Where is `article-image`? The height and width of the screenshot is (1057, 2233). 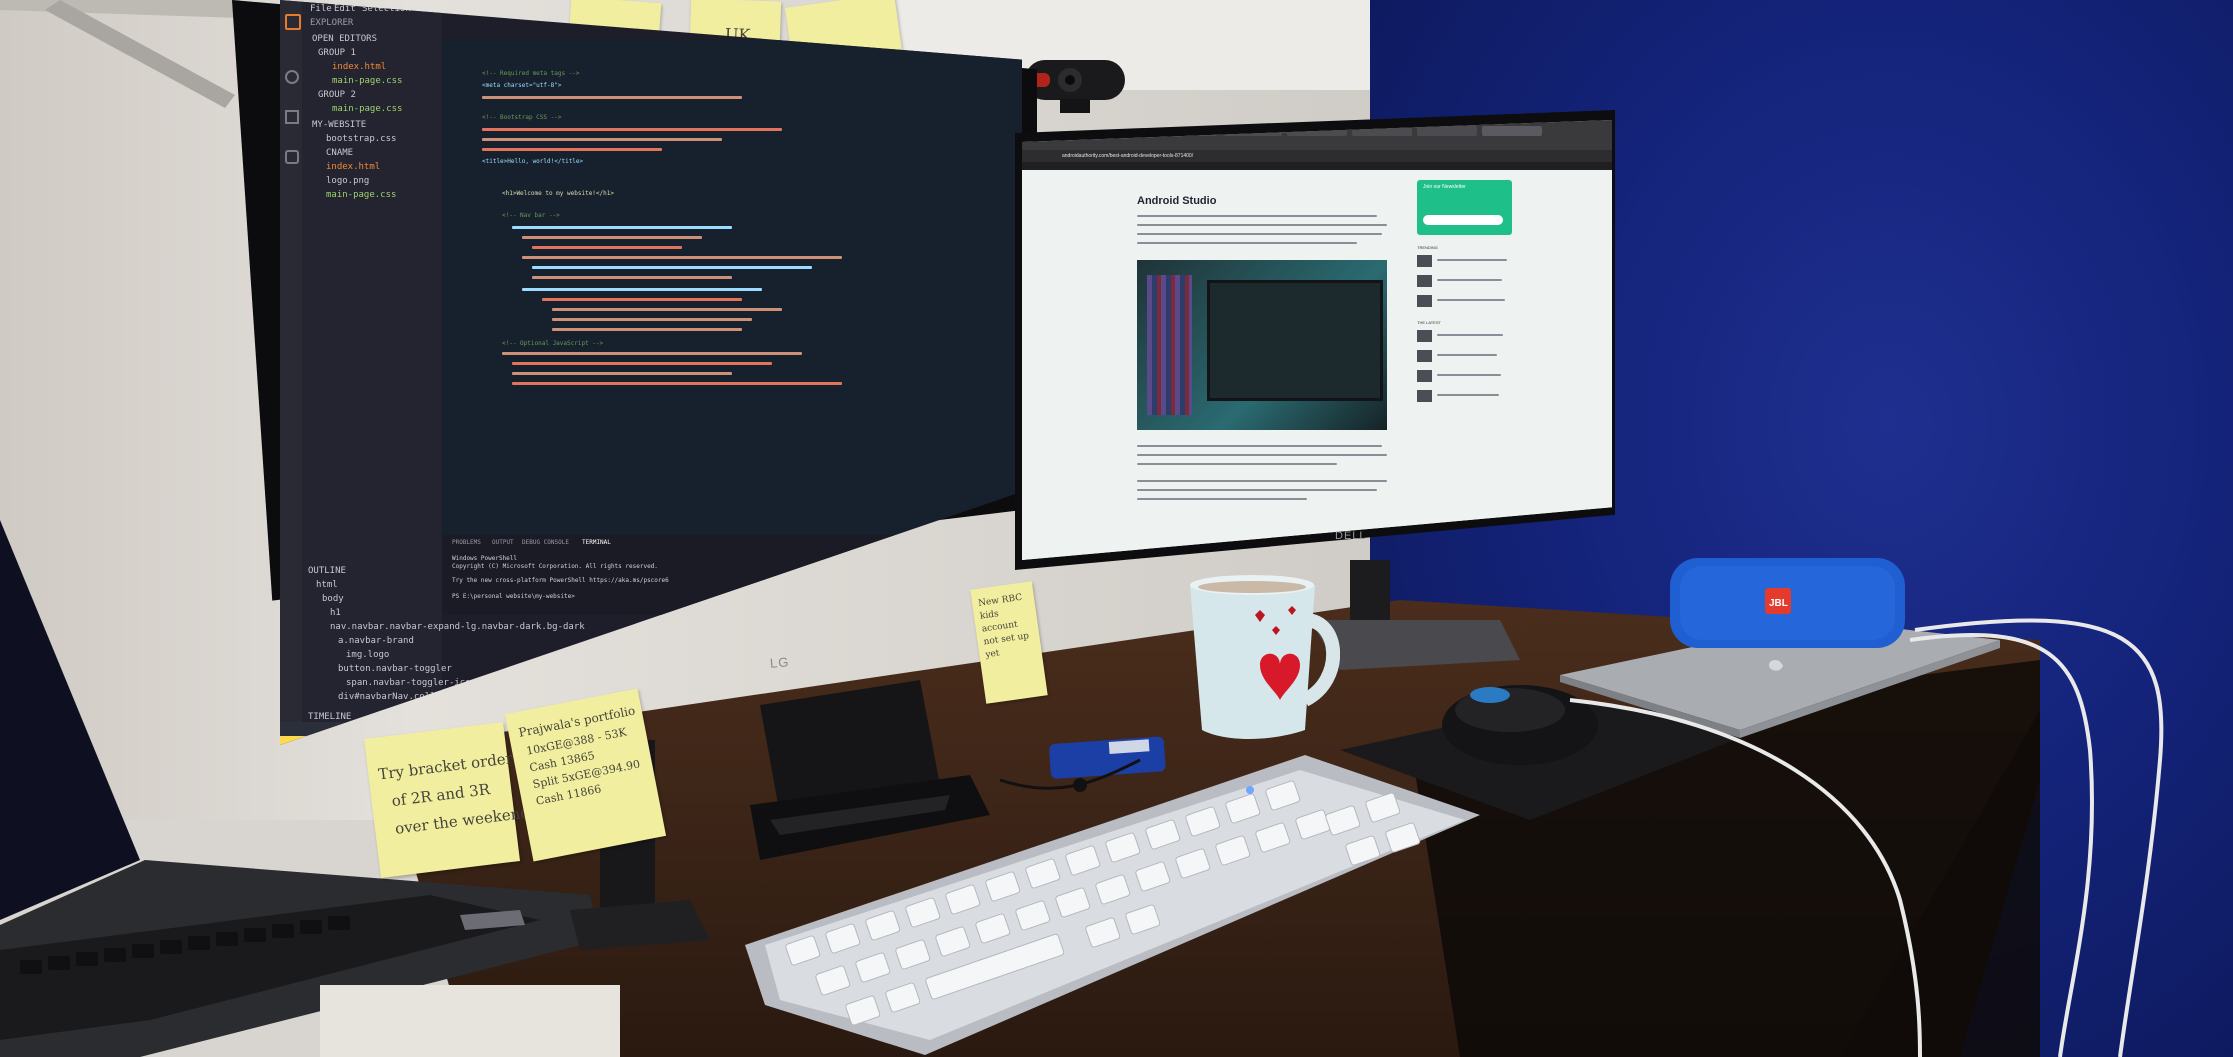 article-image is located at coordinates (1262, 345).